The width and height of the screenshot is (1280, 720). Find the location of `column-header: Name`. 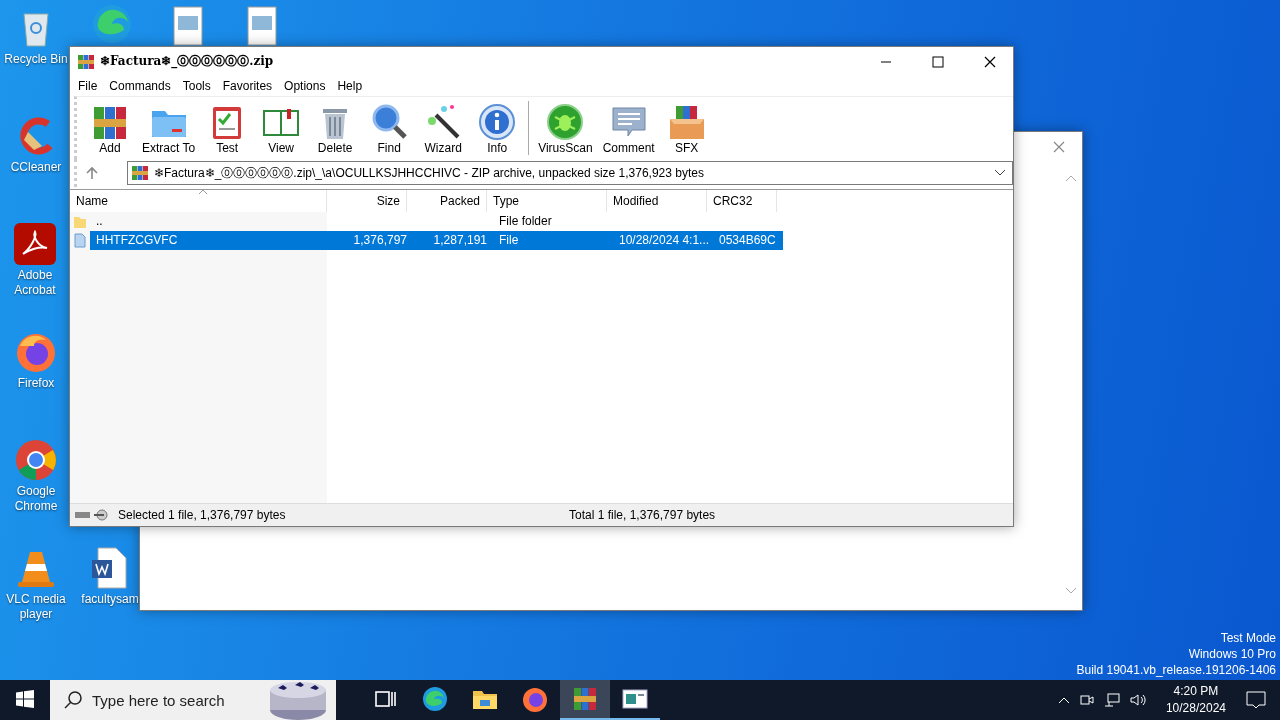

column-header: Name is located at coordinates (198, 201).